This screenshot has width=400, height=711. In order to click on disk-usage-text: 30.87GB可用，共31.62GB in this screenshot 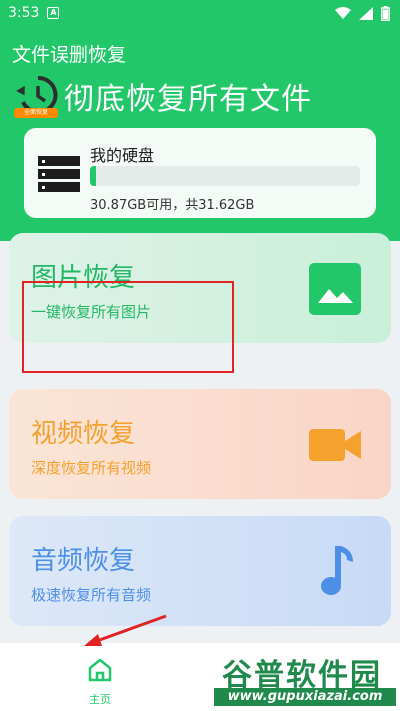, I will do `click(172, 205)`.